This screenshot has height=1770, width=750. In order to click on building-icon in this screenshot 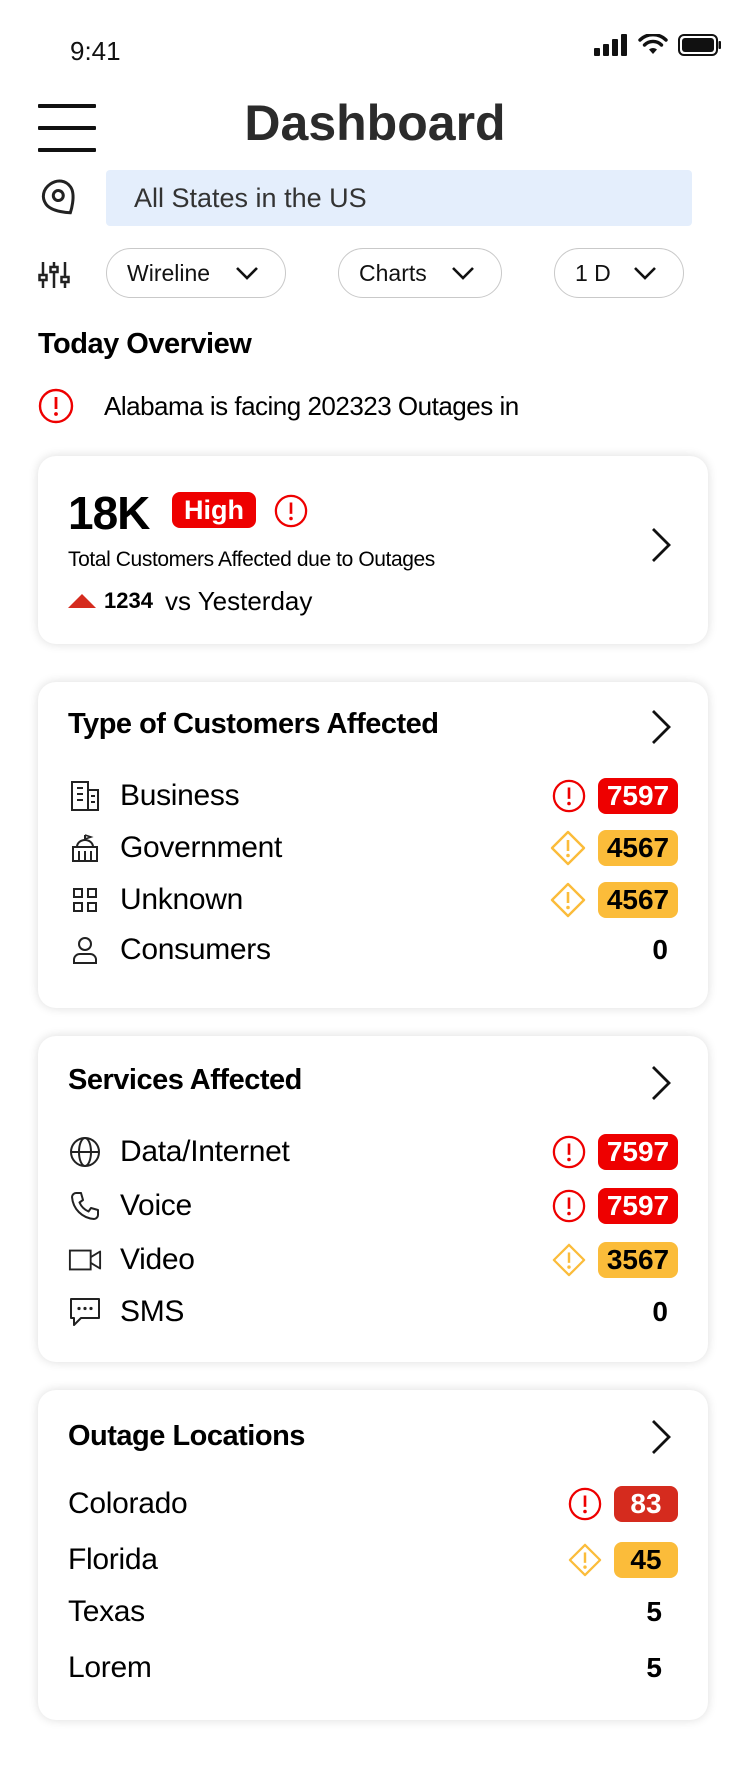, I will do `click(85, 796)`.